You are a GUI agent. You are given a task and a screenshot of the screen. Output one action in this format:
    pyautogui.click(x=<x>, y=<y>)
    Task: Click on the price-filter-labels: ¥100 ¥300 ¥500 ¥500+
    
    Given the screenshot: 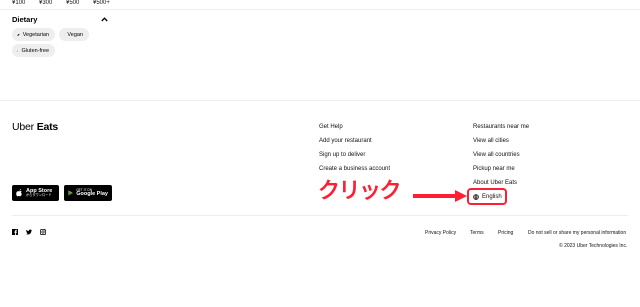 What is the action you would take?
    pyautogui.click(x=66, y=3)
    